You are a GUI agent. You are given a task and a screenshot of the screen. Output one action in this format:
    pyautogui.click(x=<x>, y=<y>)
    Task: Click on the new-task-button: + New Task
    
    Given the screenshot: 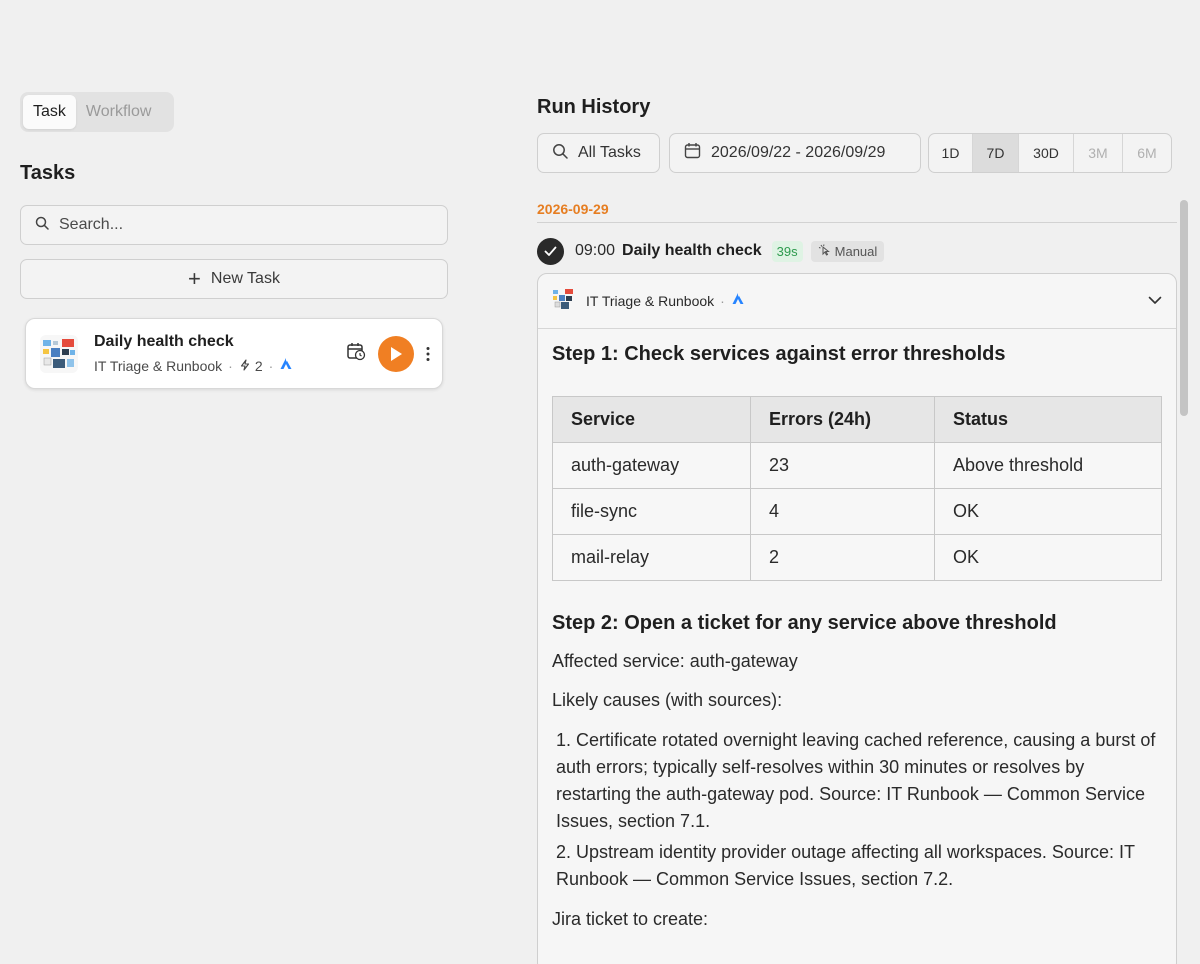 What is the action you would take?
    pyautogui.click(x=234, y=279)
    